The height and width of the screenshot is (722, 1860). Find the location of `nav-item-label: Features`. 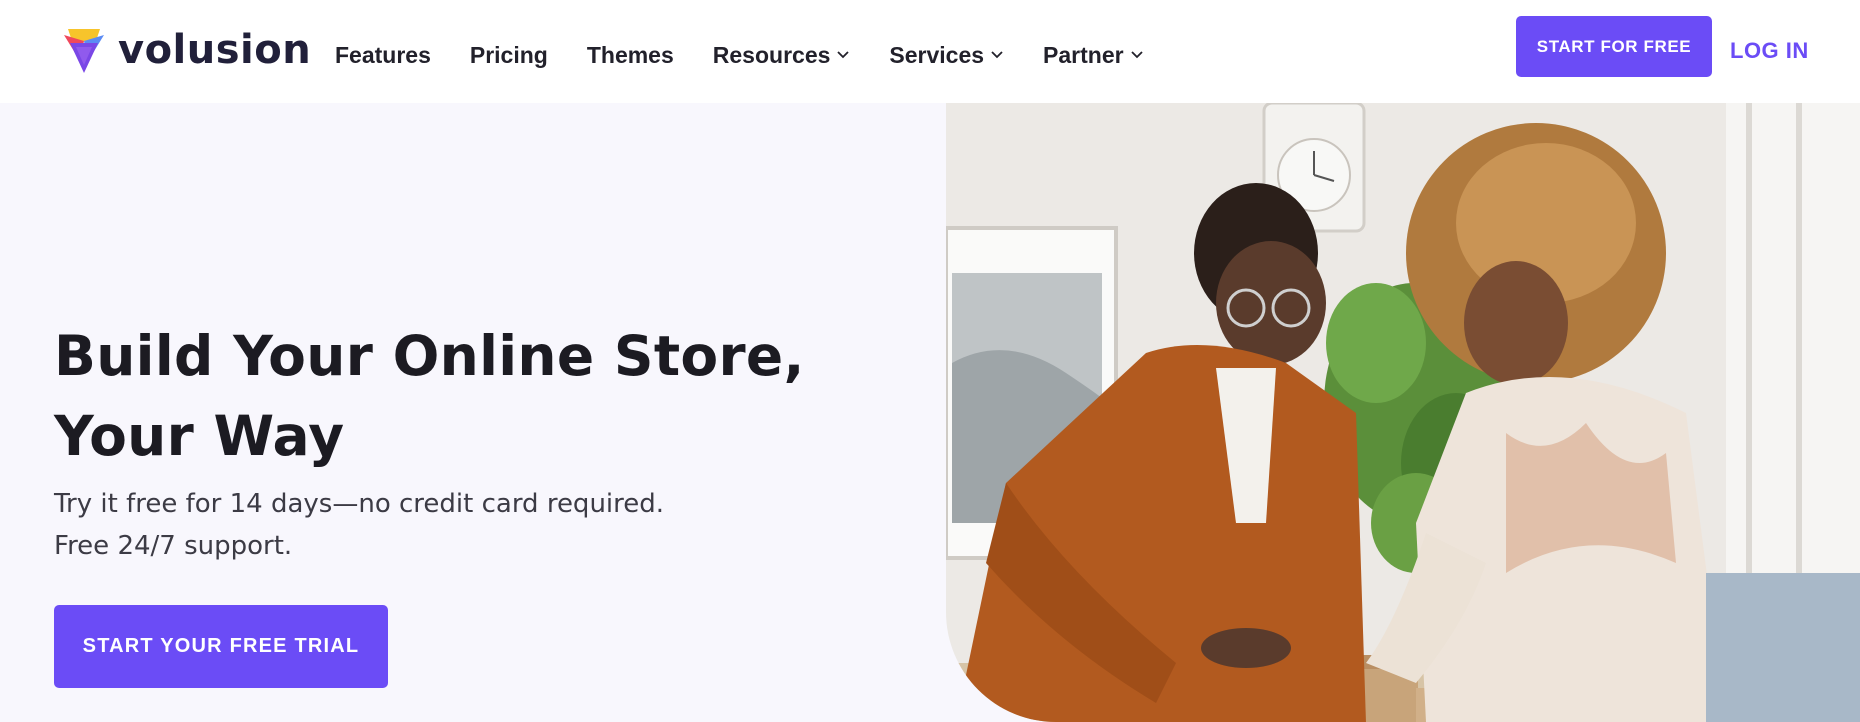

nav-item-label: Features is located at coordinates (383, 54).